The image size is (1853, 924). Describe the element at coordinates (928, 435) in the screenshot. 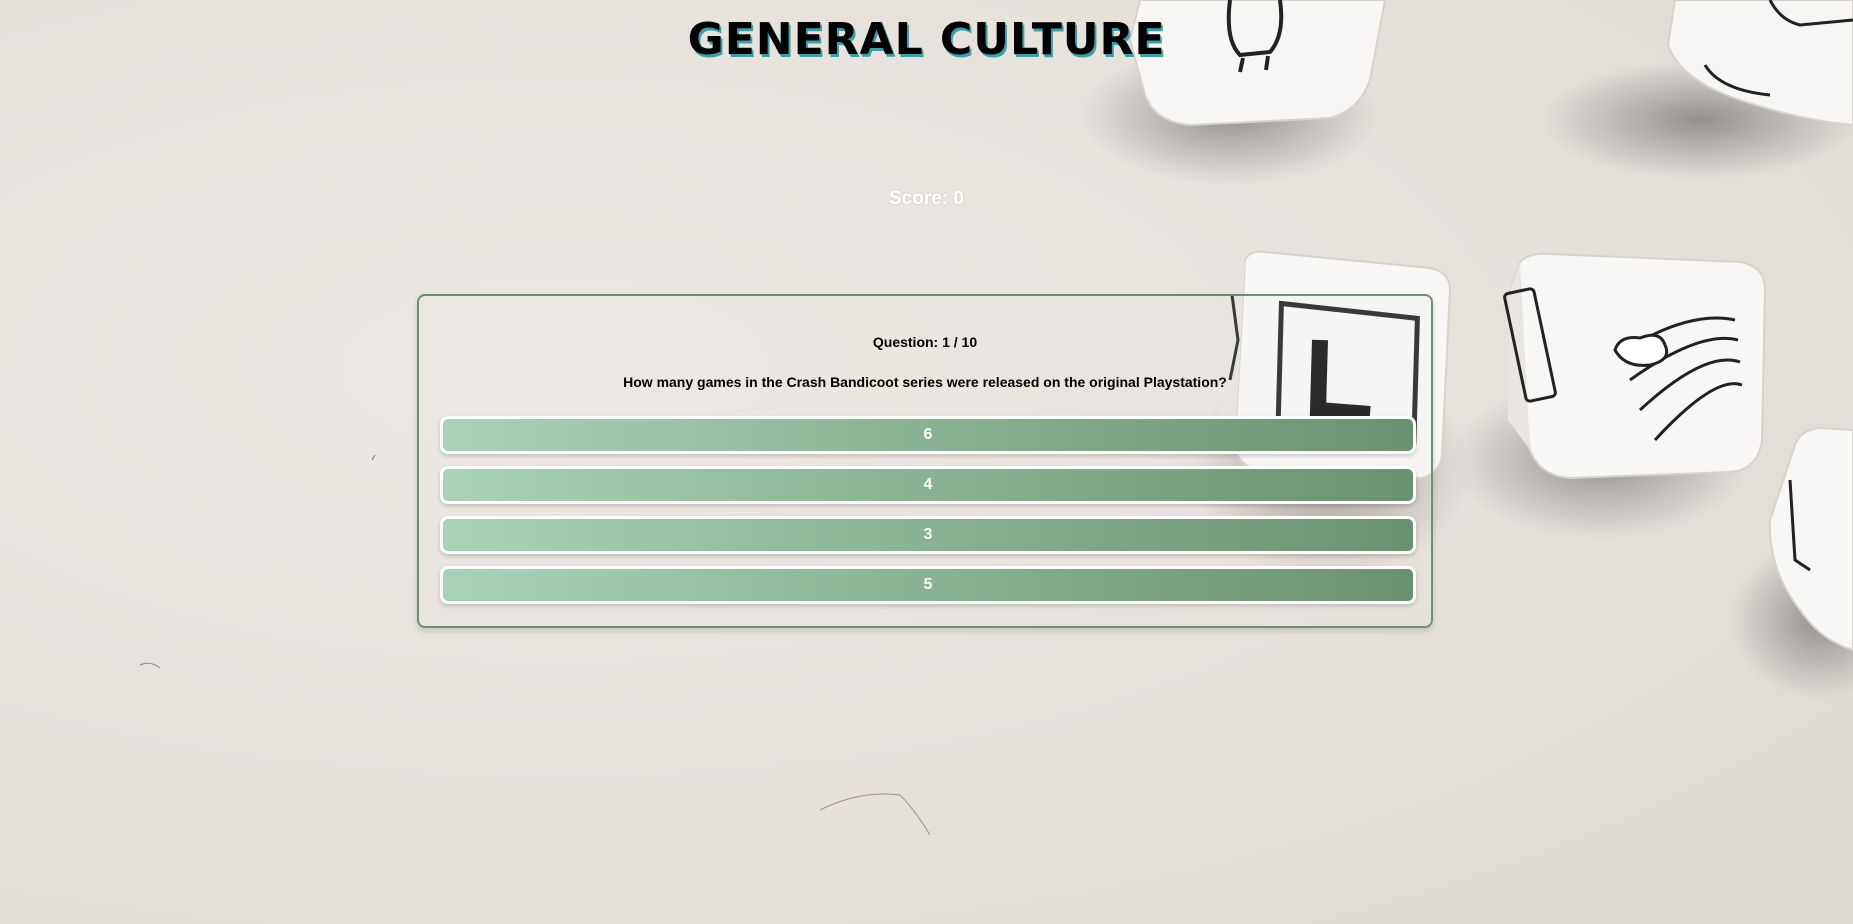

I see `answer-button-1: 6` at that location.